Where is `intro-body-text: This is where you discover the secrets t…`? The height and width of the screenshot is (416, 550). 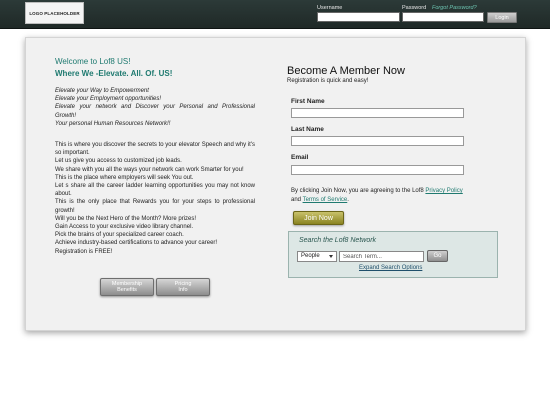 intro-body-text: This is where you discover the secrets t… is located at coordinates (155, 198).